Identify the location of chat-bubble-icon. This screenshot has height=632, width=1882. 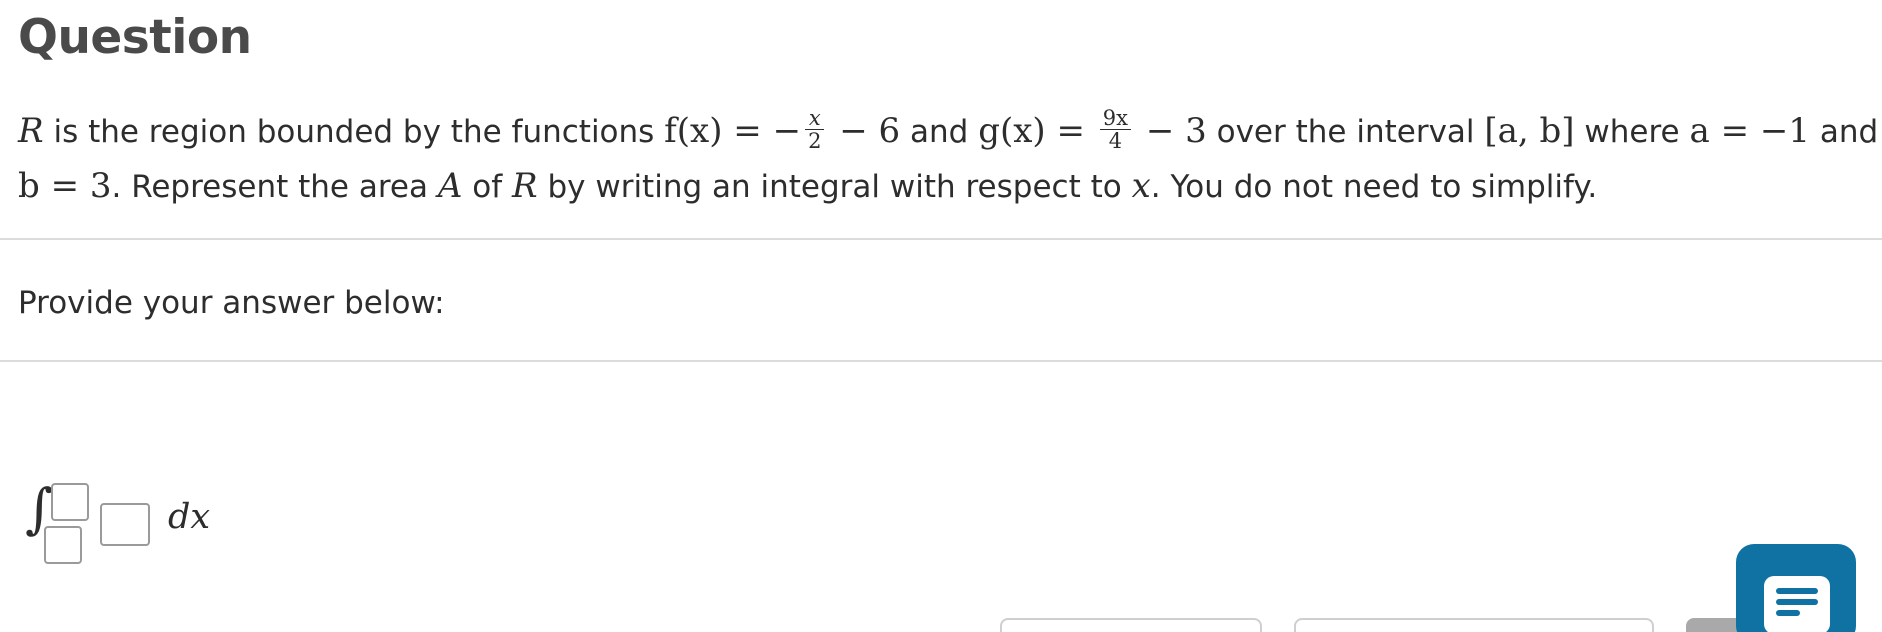
(1797, 604).